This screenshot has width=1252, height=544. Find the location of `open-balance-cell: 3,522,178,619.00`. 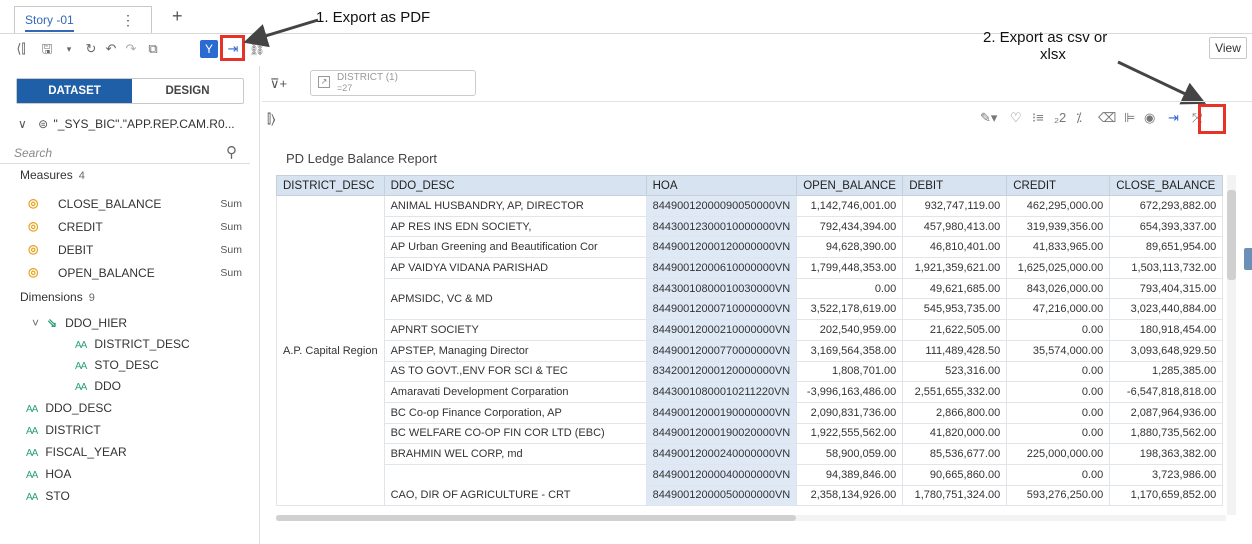

open-balance-cell: 3,522,178,619.00 is located at coordinates (850, 309).